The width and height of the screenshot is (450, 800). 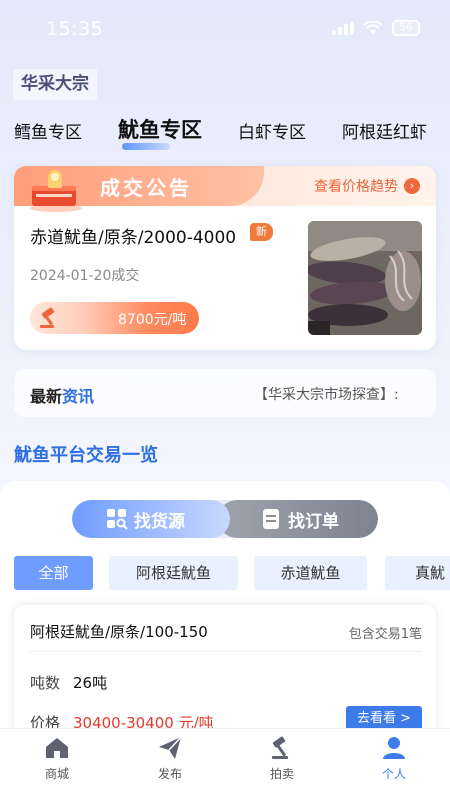 I want to click on tab-cod: 鳕鱼专区, so click(x=48, y=130).